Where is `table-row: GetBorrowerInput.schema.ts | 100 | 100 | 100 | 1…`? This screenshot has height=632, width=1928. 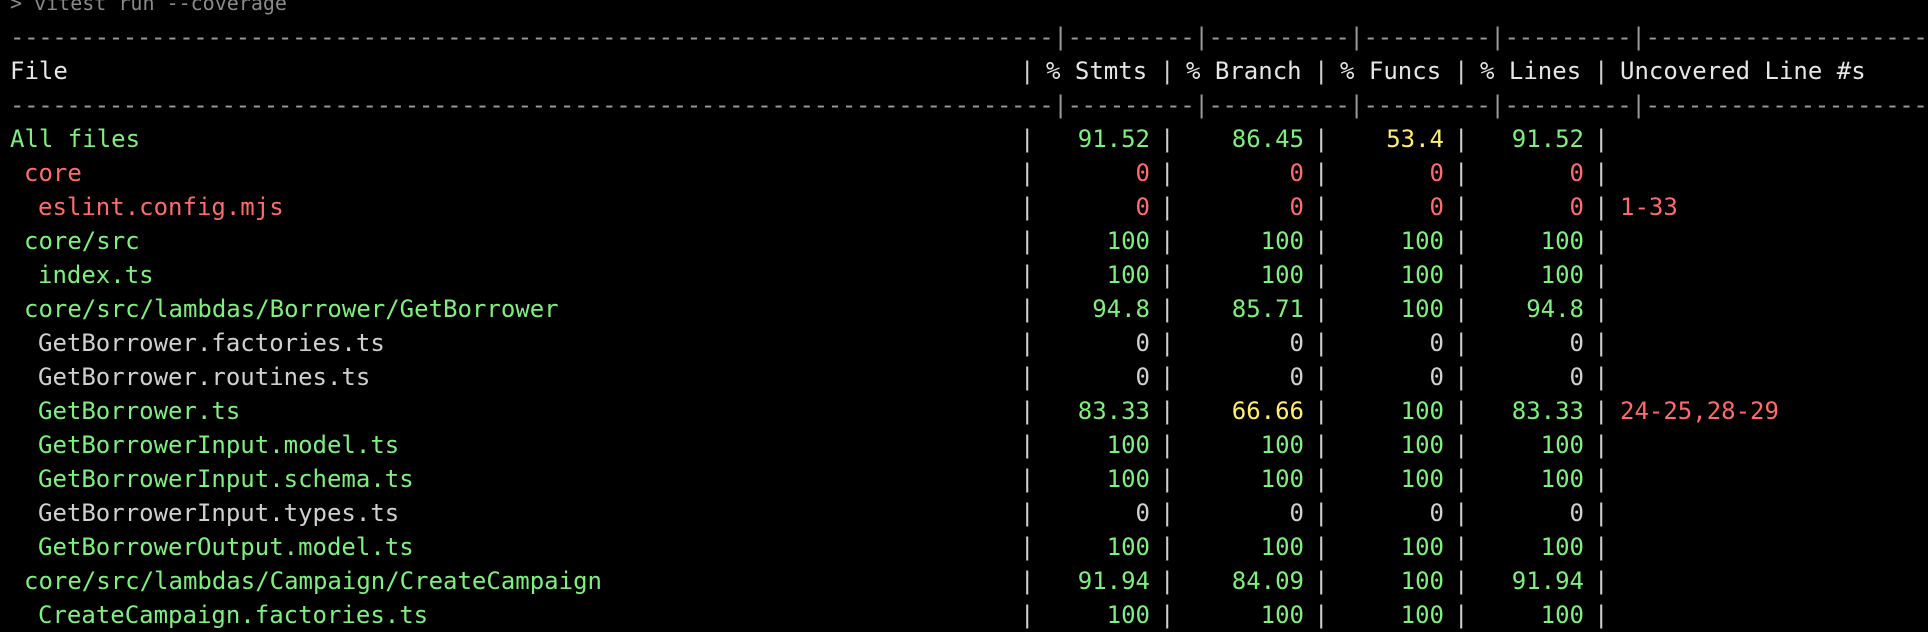 table-row: GetBorrowerInput.schema.ts | 100 | 100 | 100 | 1… is located at coordinates (969, 479).